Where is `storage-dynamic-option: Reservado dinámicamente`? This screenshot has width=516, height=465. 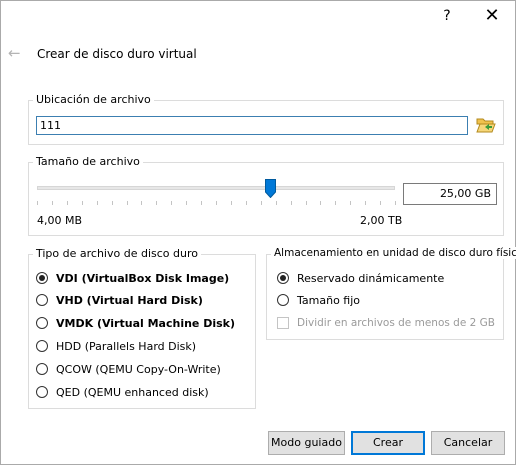
storage-dynamic-option: Reservado dinámicamente is located at coordinates (360, 278).